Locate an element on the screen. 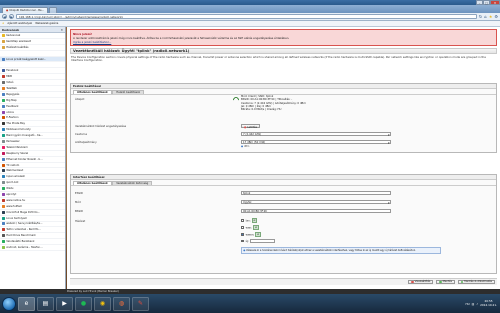  network-option-wan: wan: ⇄ is located at coordinates (250, 227).